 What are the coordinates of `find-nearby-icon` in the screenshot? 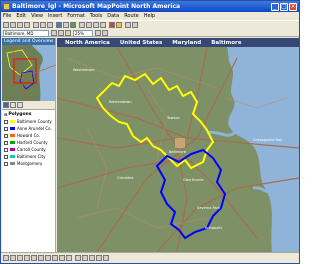 It's located at (66, 25).